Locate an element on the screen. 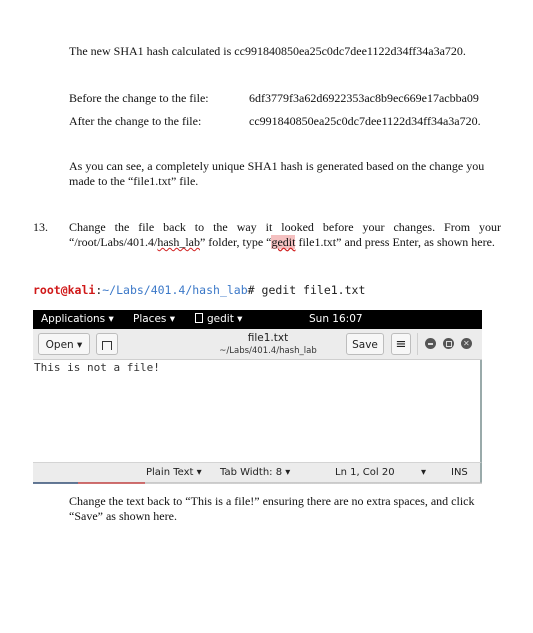  window-title: file1.txt is located at coordinates (268, 338).